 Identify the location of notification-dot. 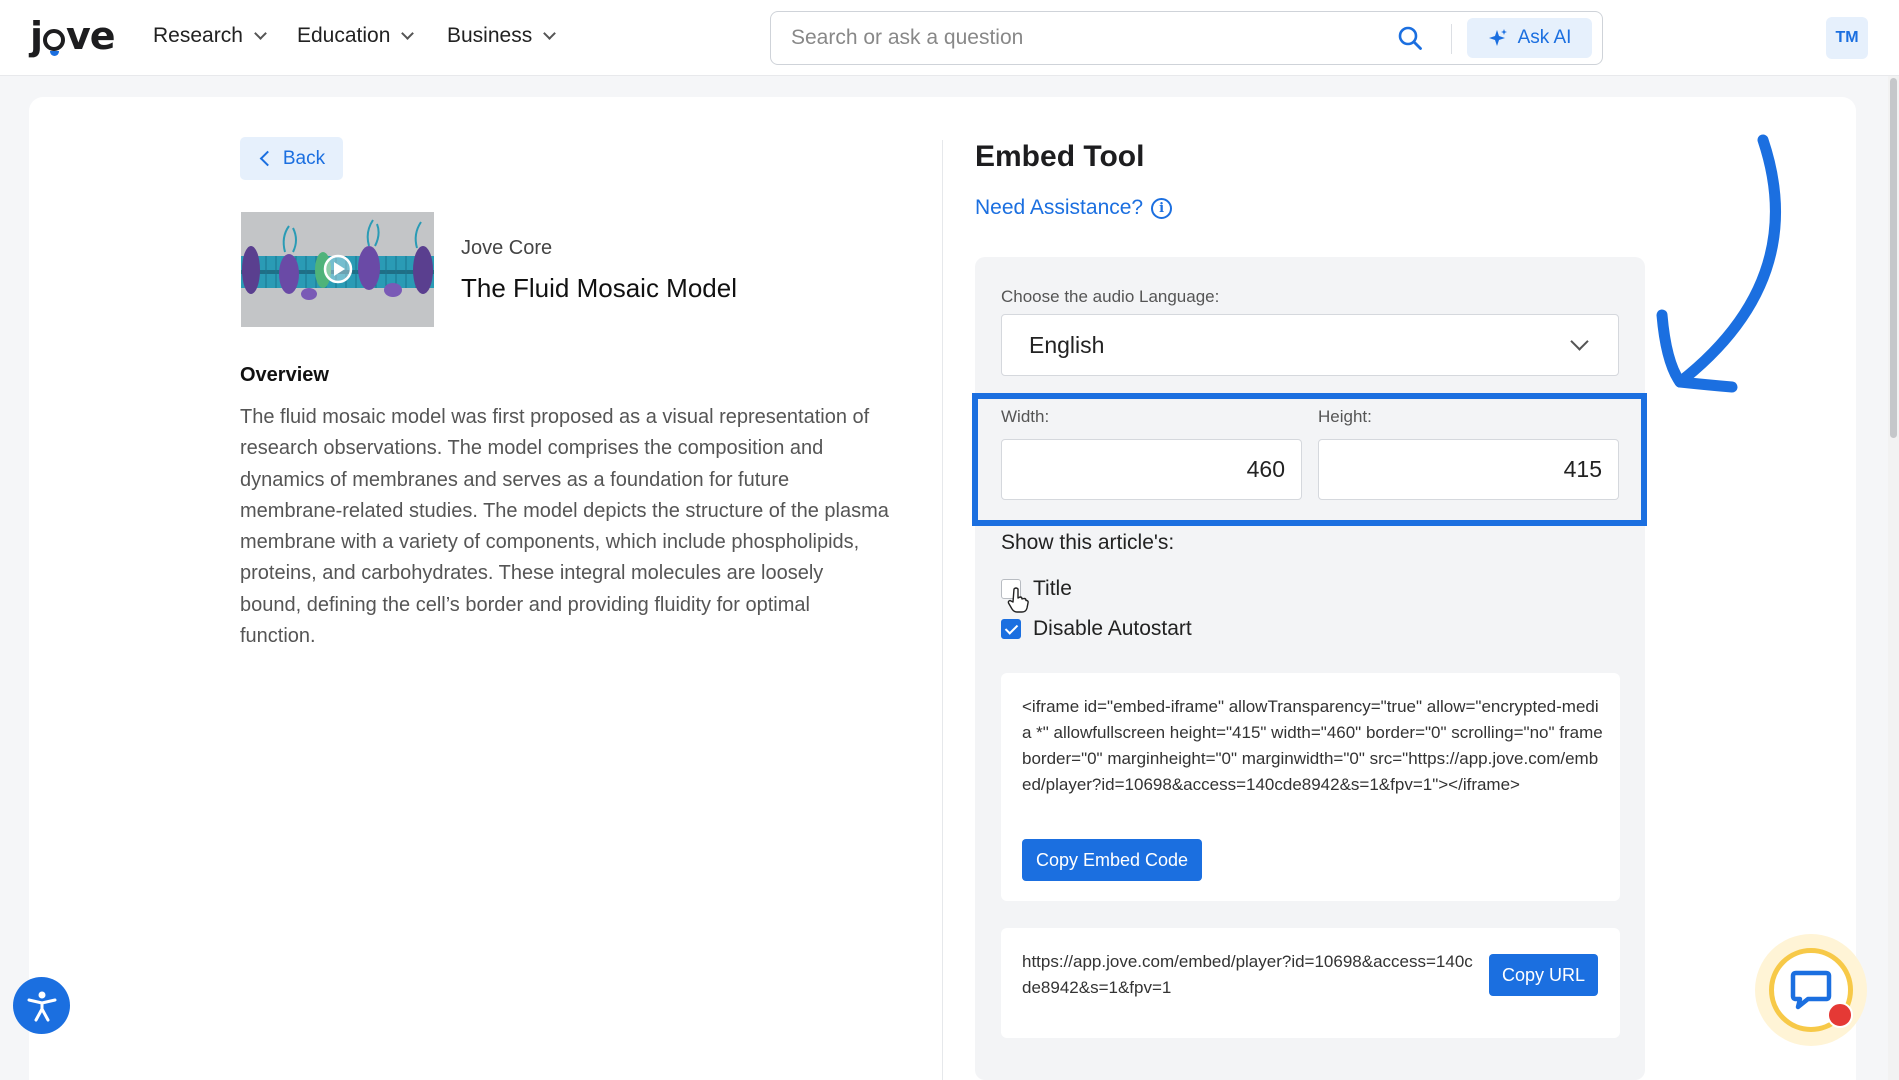
(1840, 1015).